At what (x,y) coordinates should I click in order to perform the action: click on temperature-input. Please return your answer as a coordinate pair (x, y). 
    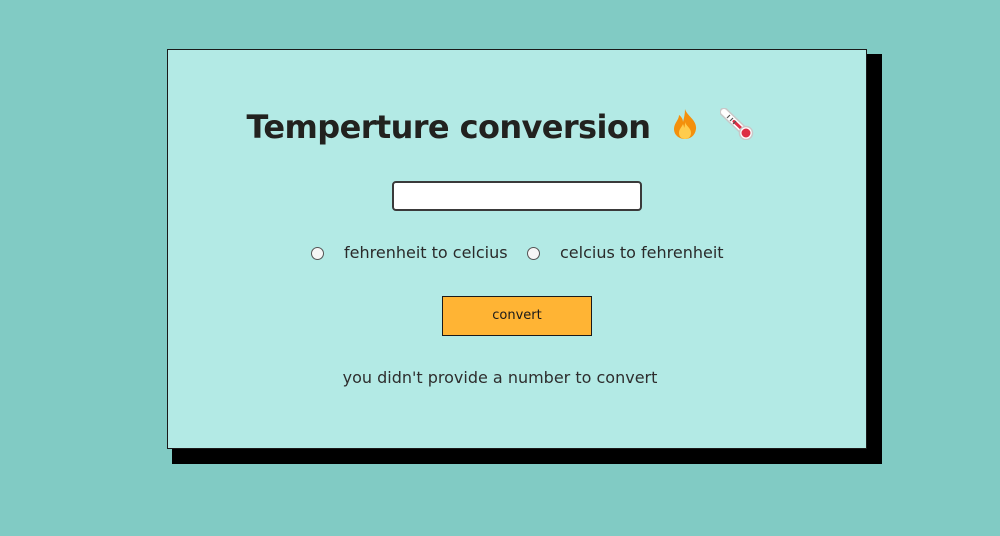
    Looking at the image, I should click on (517, 196).